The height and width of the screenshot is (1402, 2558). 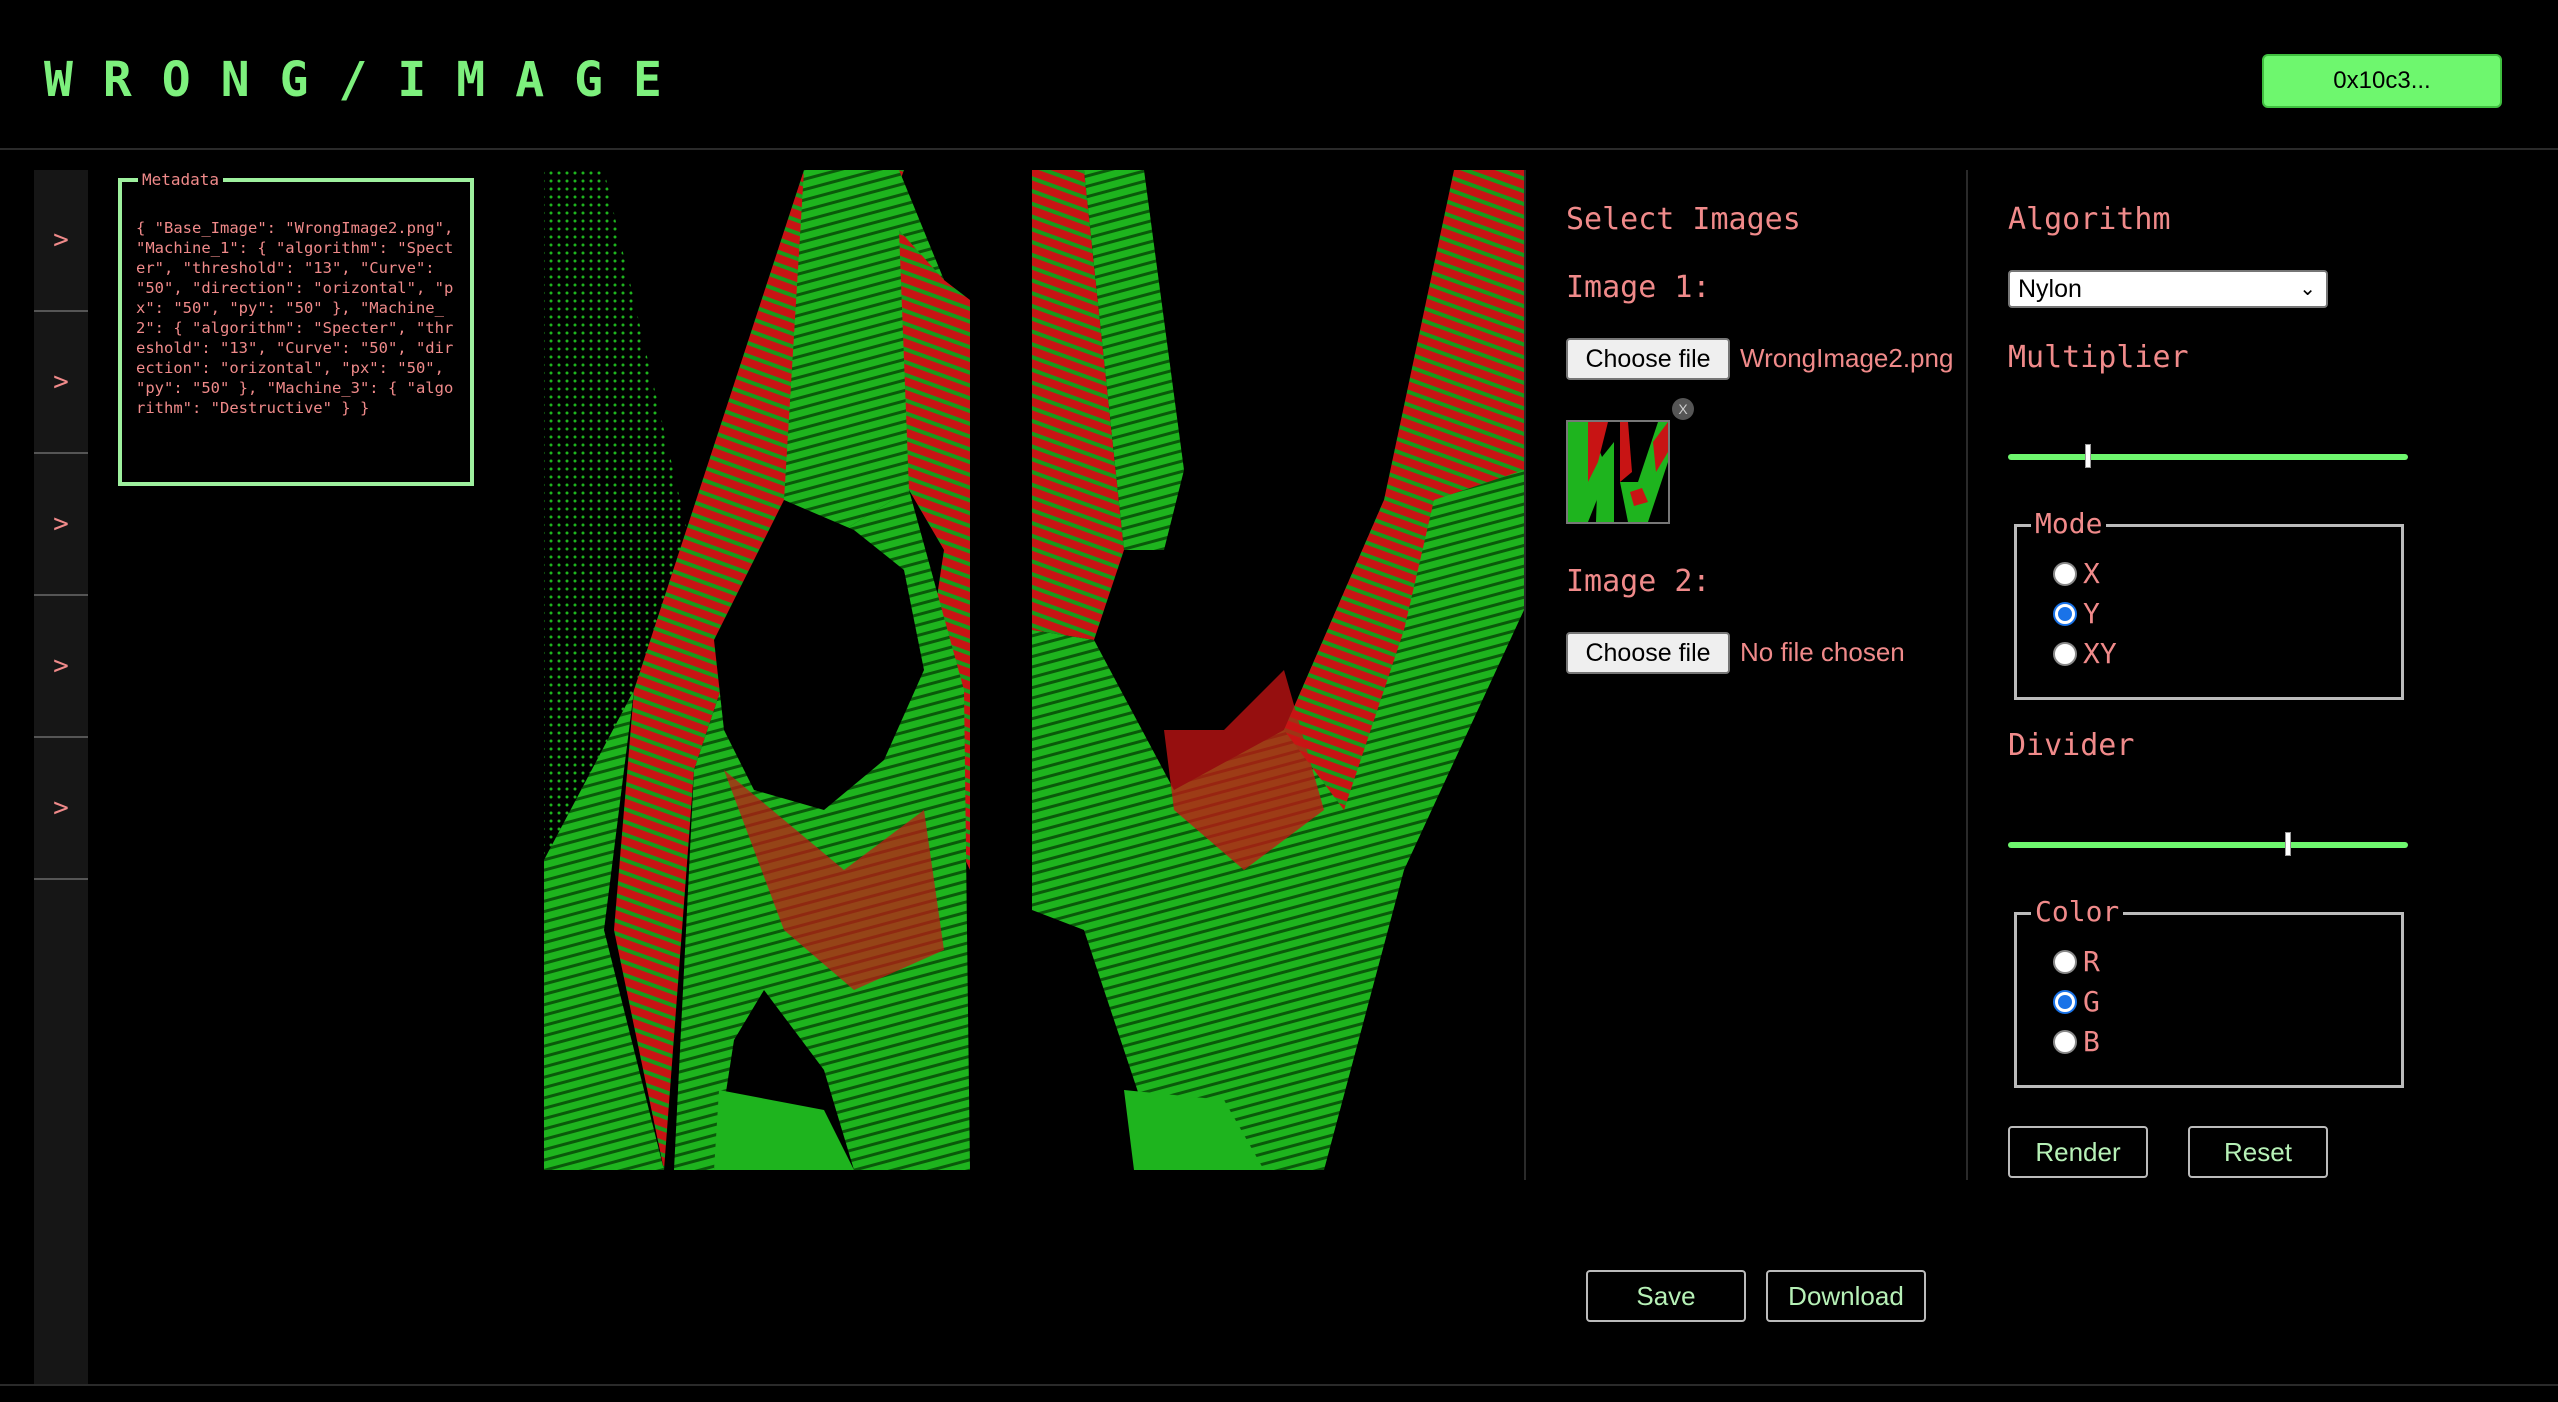 I want to click on footer-divider, so click(x=1279, y=1385).